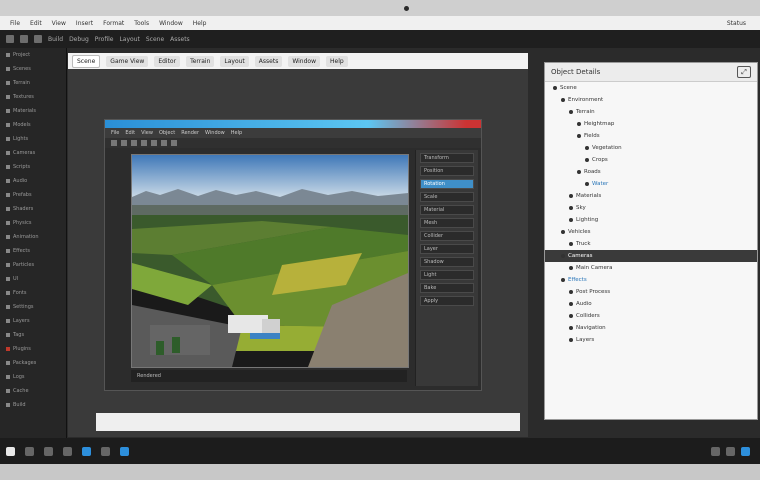  Describe the element at coordinates (651, 88) in the screenshot. I see `tree-item: Scene` at that location.